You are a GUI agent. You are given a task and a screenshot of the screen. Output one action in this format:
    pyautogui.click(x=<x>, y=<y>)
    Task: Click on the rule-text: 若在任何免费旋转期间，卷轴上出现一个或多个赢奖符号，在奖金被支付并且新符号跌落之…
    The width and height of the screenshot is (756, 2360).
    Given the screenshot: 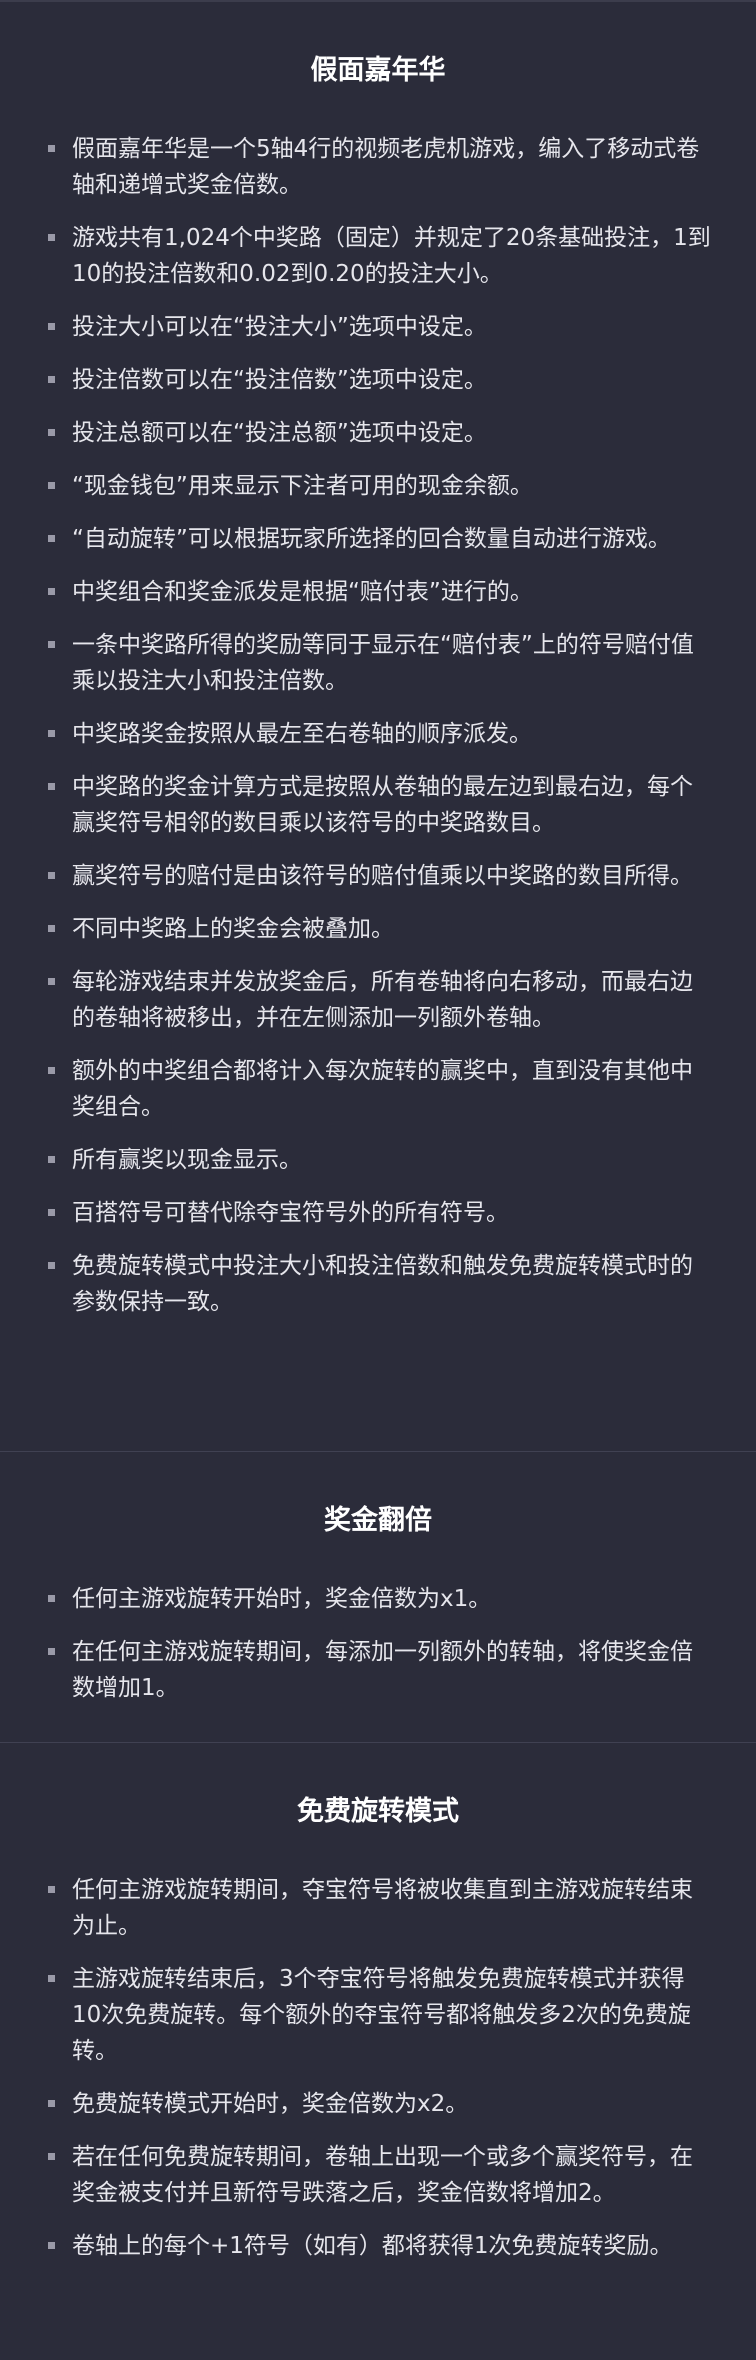 What is the action you would take?
    pyautogui.click(x=382, y=2175)
    